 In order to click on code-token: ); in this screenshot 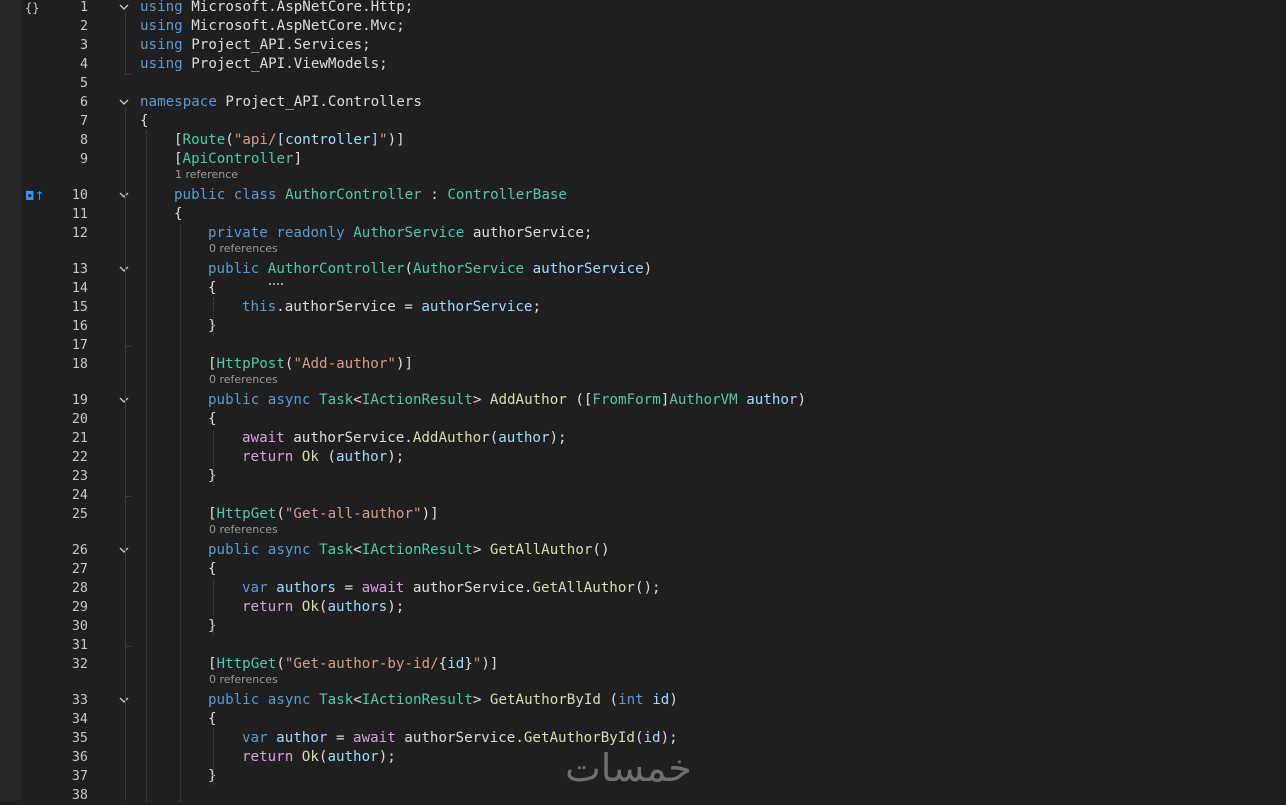, I will do `click(387, 757)`.